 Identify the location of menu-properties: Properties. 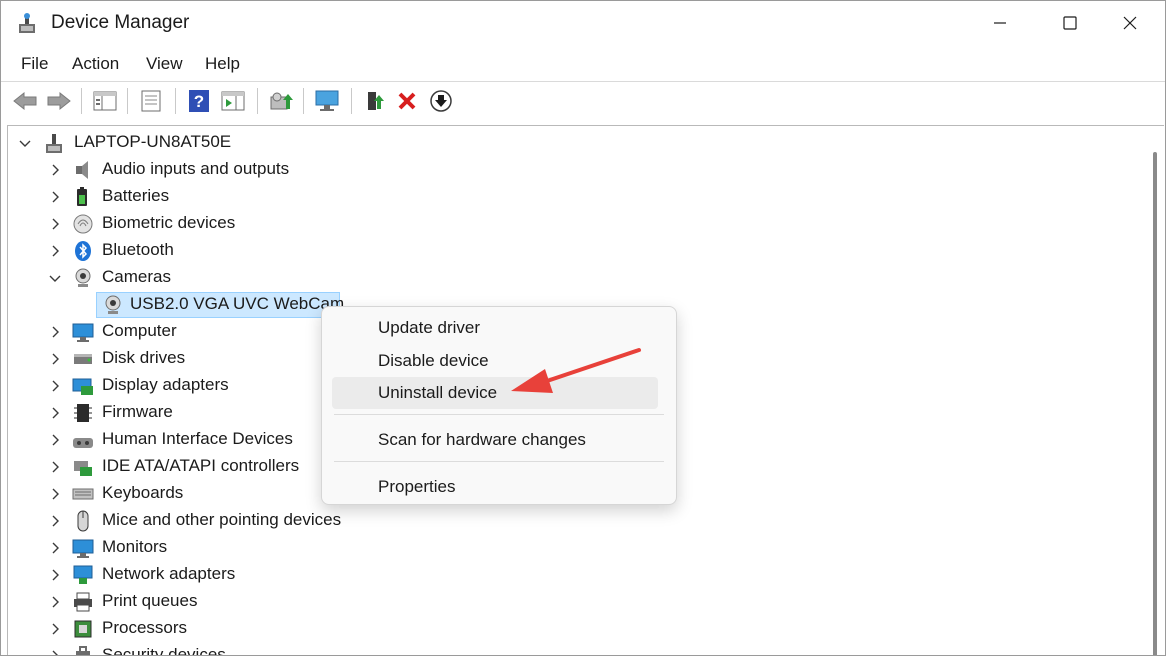
(495, 487).